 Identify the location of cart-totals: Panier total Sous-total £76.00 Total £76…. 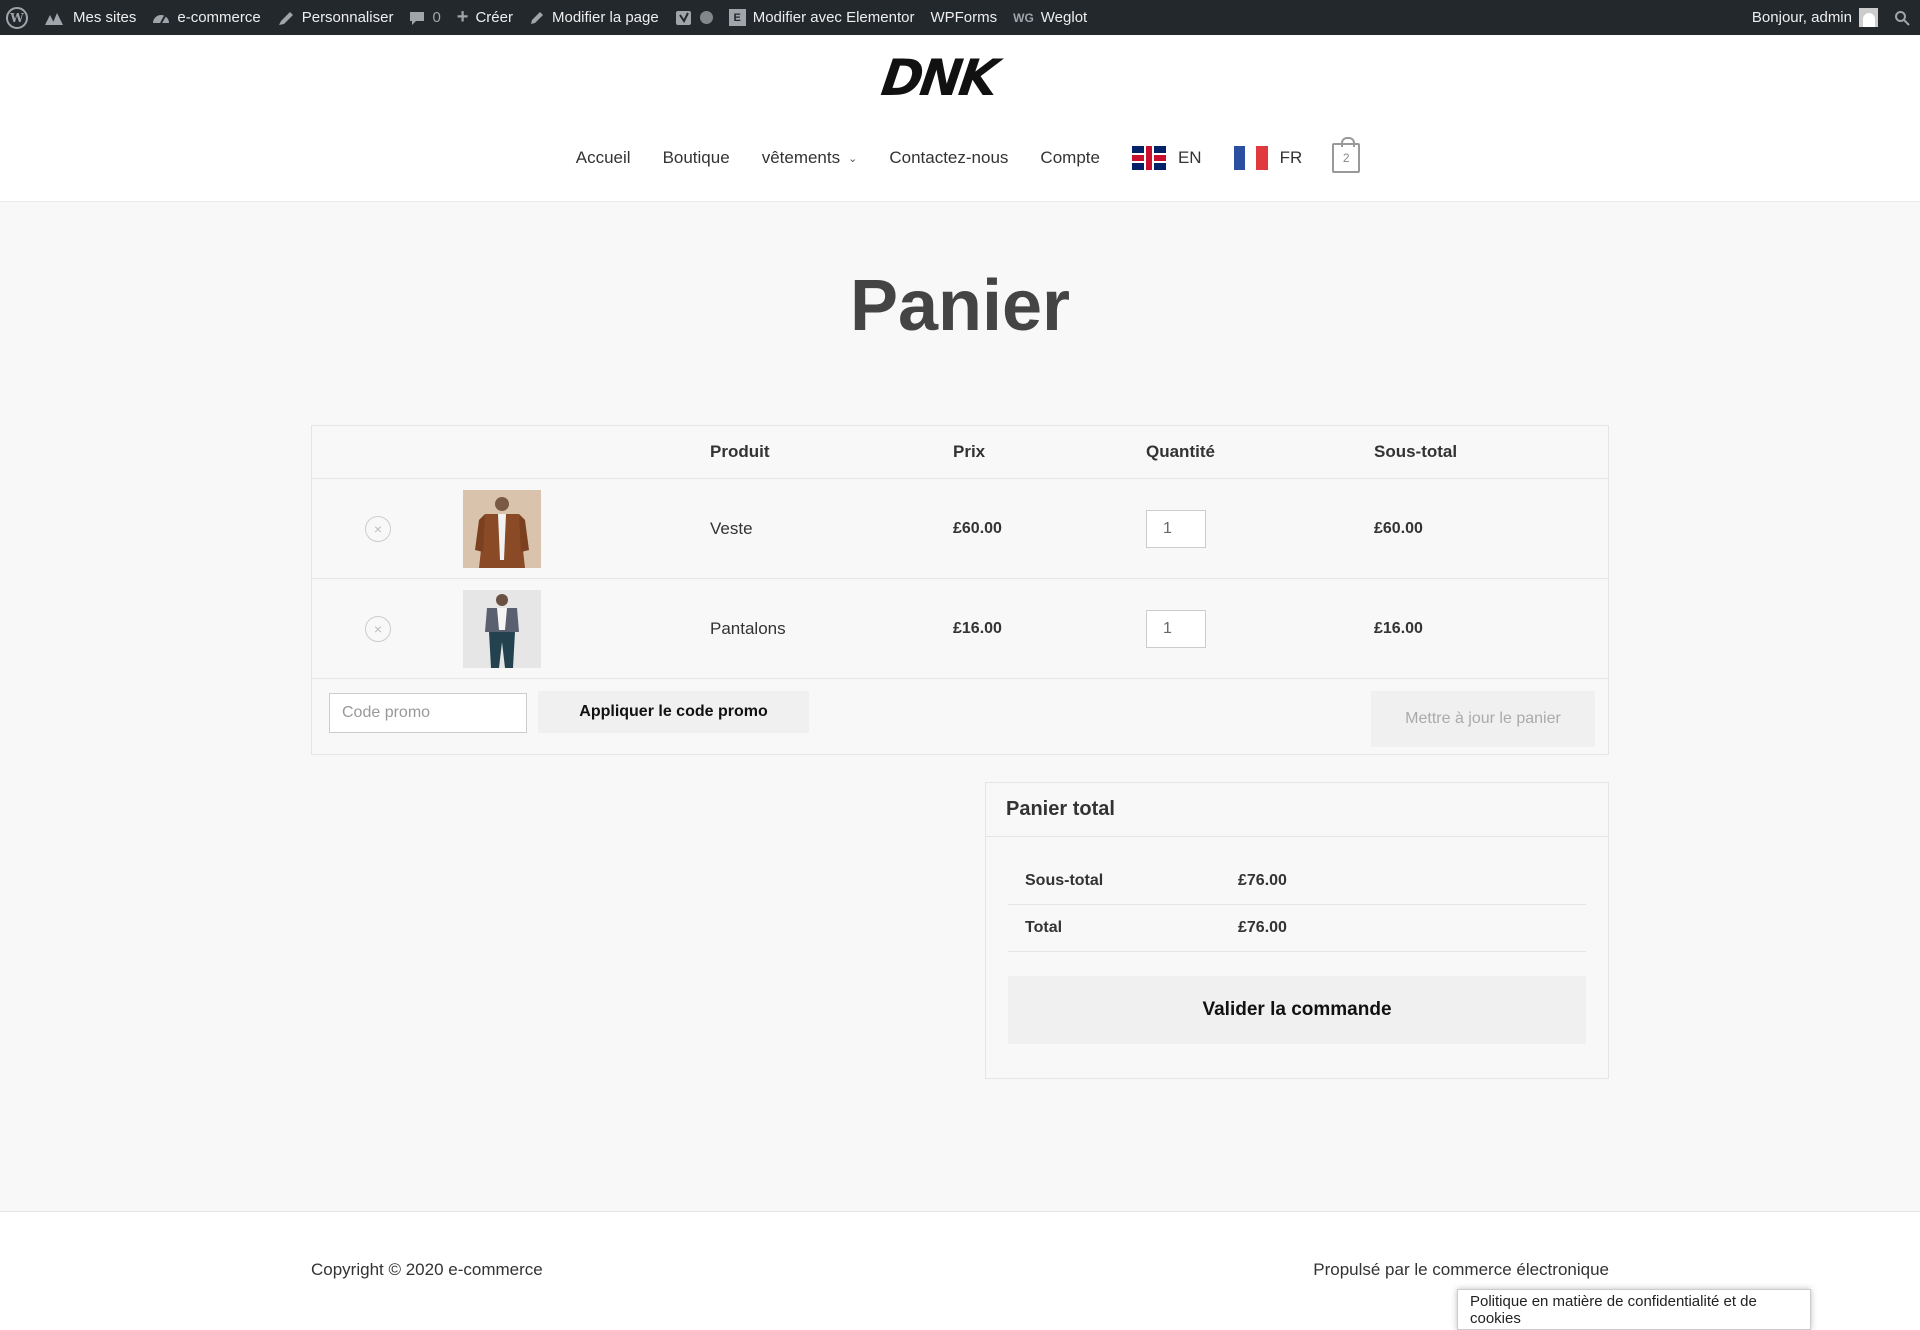
(1297, 930).